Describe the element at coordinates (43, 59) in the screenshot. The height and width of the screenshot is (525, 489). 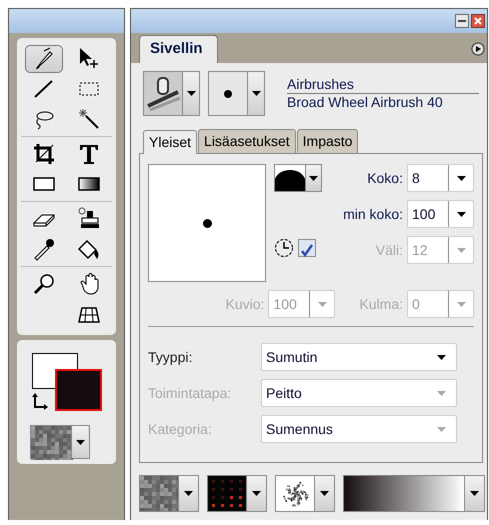
I see `tool-button` at that location.